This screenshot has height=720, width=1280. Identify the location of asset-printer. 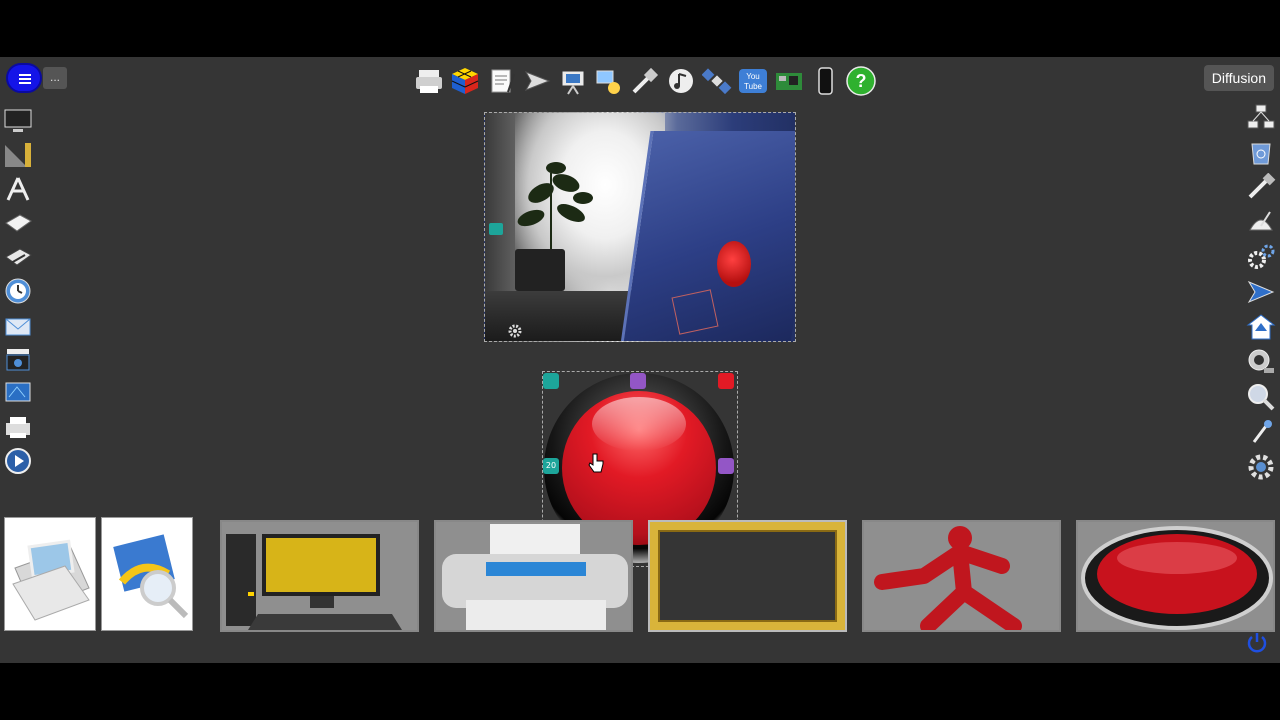
(533, 576).